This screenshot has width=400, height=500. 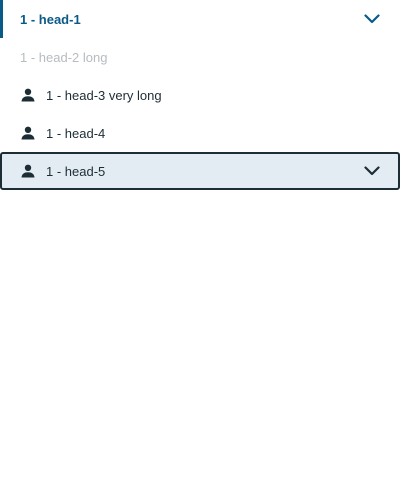 I want to click on nav-item-label: 1 - head-1, so click(x=50, y=19).